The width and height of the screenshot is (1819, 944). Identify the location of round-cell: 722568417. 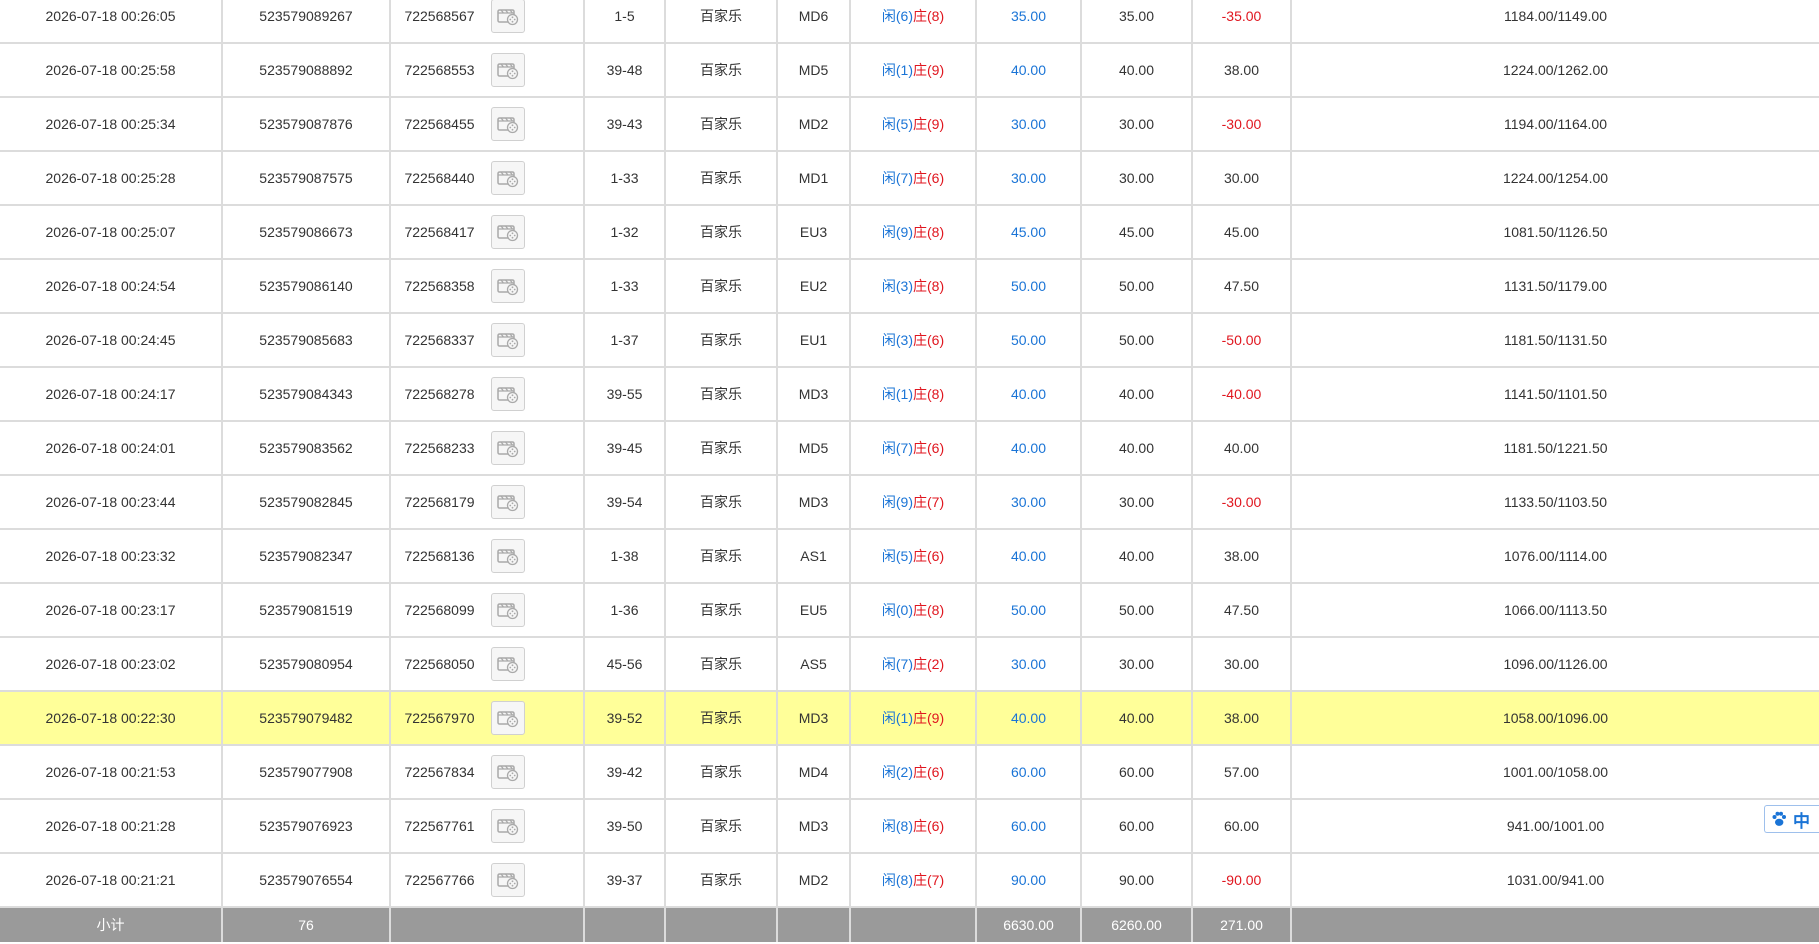
(487, 232).